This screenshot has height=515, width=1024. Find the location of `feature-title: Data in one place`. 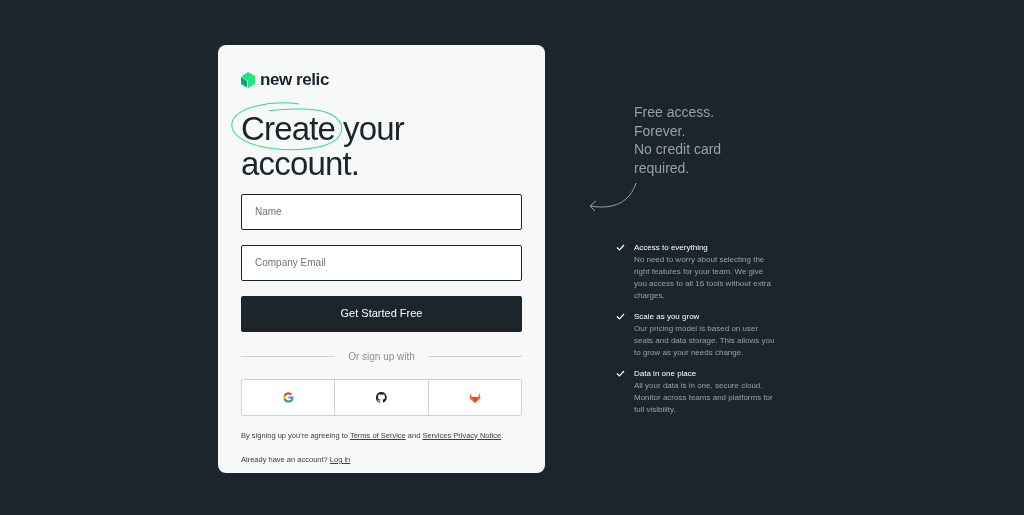

feature-title: Data in one place is located at coordinates (666, 374).